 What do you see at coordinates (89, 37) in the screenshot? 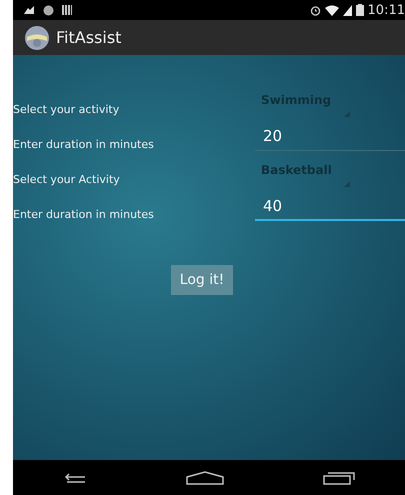
I see `app-title: FitAssist` at bounding box center [89, 37].